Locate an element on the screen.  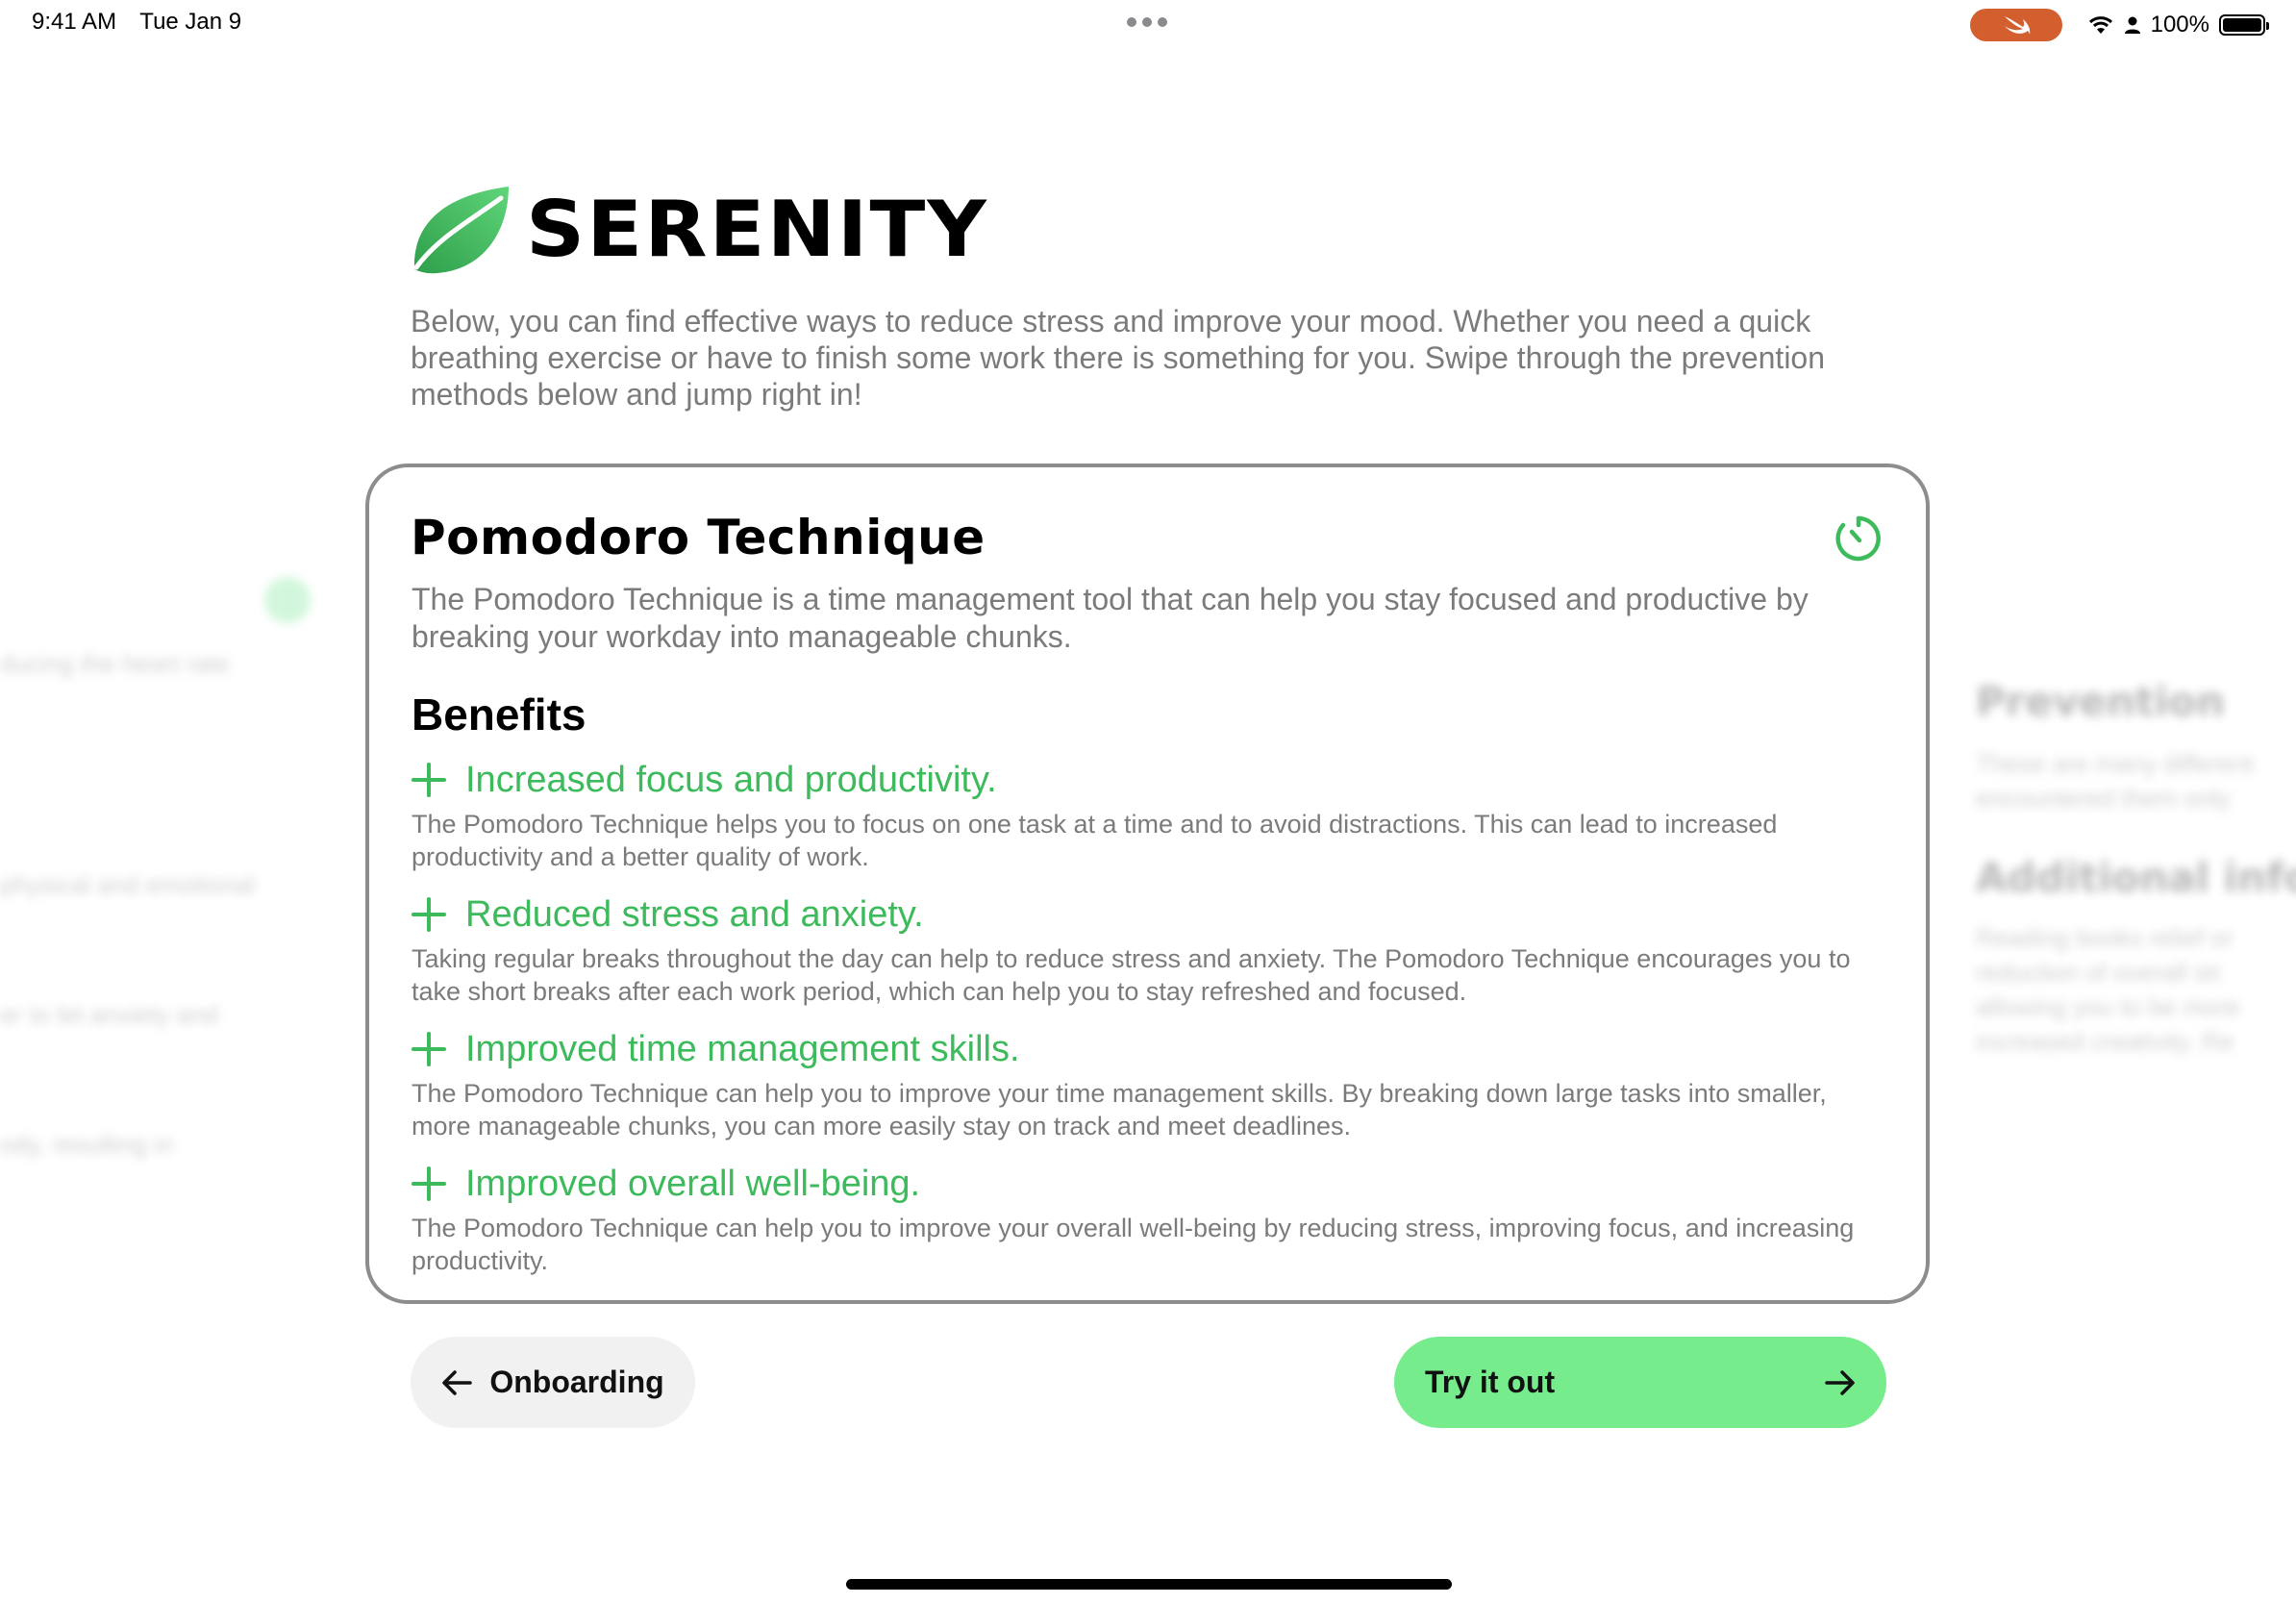
leaf-icon is located at coordinates (461, 230).